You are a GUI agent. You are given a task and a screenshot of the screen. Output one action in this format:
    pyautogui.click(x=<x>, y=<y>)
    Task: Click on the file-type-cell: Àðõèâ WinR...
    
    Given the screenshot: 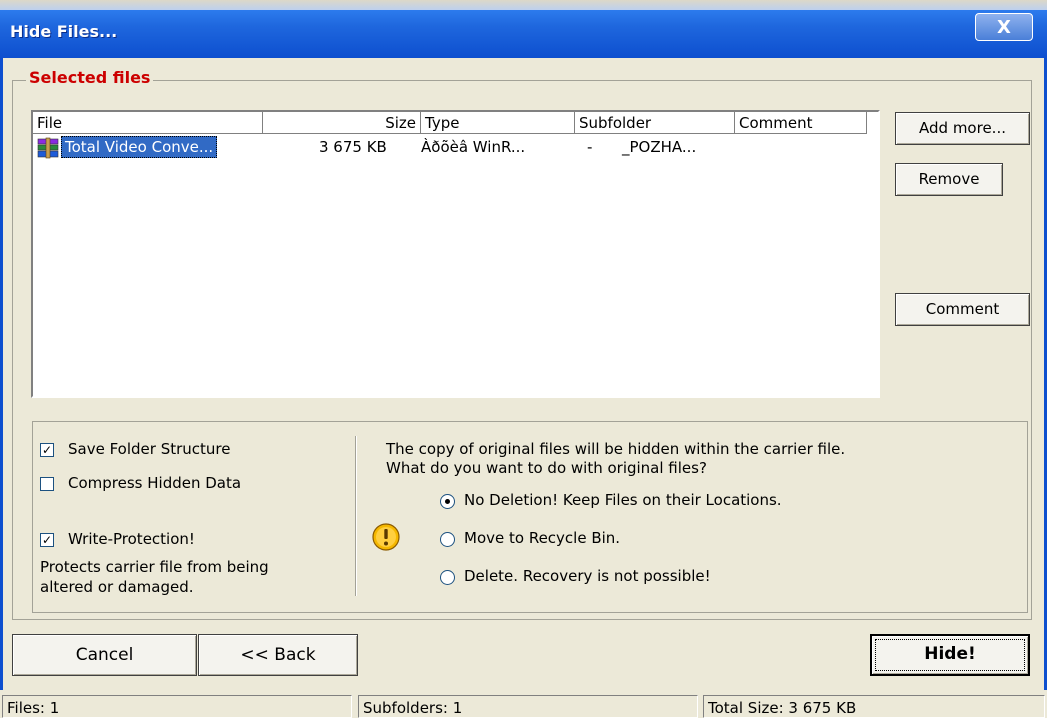 What is the action you would take?
    pyautogui.click(x=473, y=147)
    